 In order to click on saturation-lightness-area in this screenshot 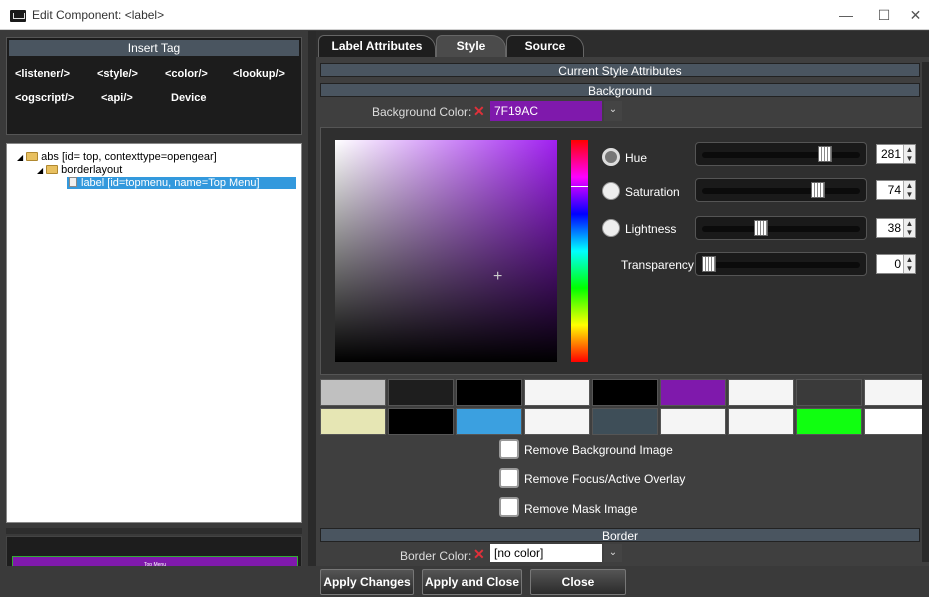, I will do `click(446, 251)`.